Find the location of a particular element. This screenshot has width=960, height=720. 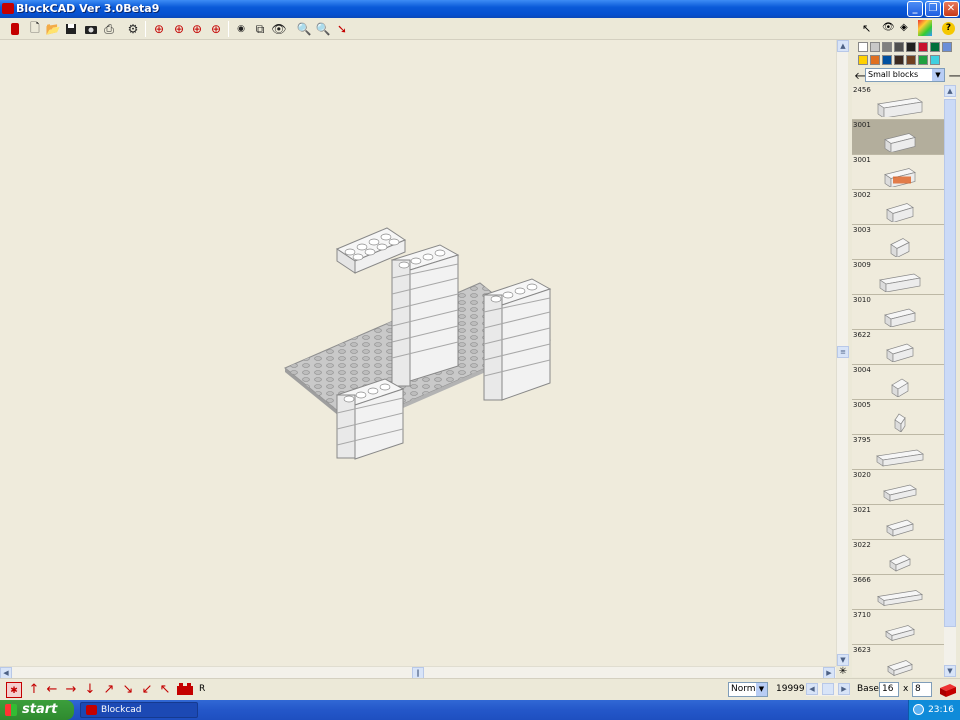

base-brick-icon is located at coordinates (948, 691).